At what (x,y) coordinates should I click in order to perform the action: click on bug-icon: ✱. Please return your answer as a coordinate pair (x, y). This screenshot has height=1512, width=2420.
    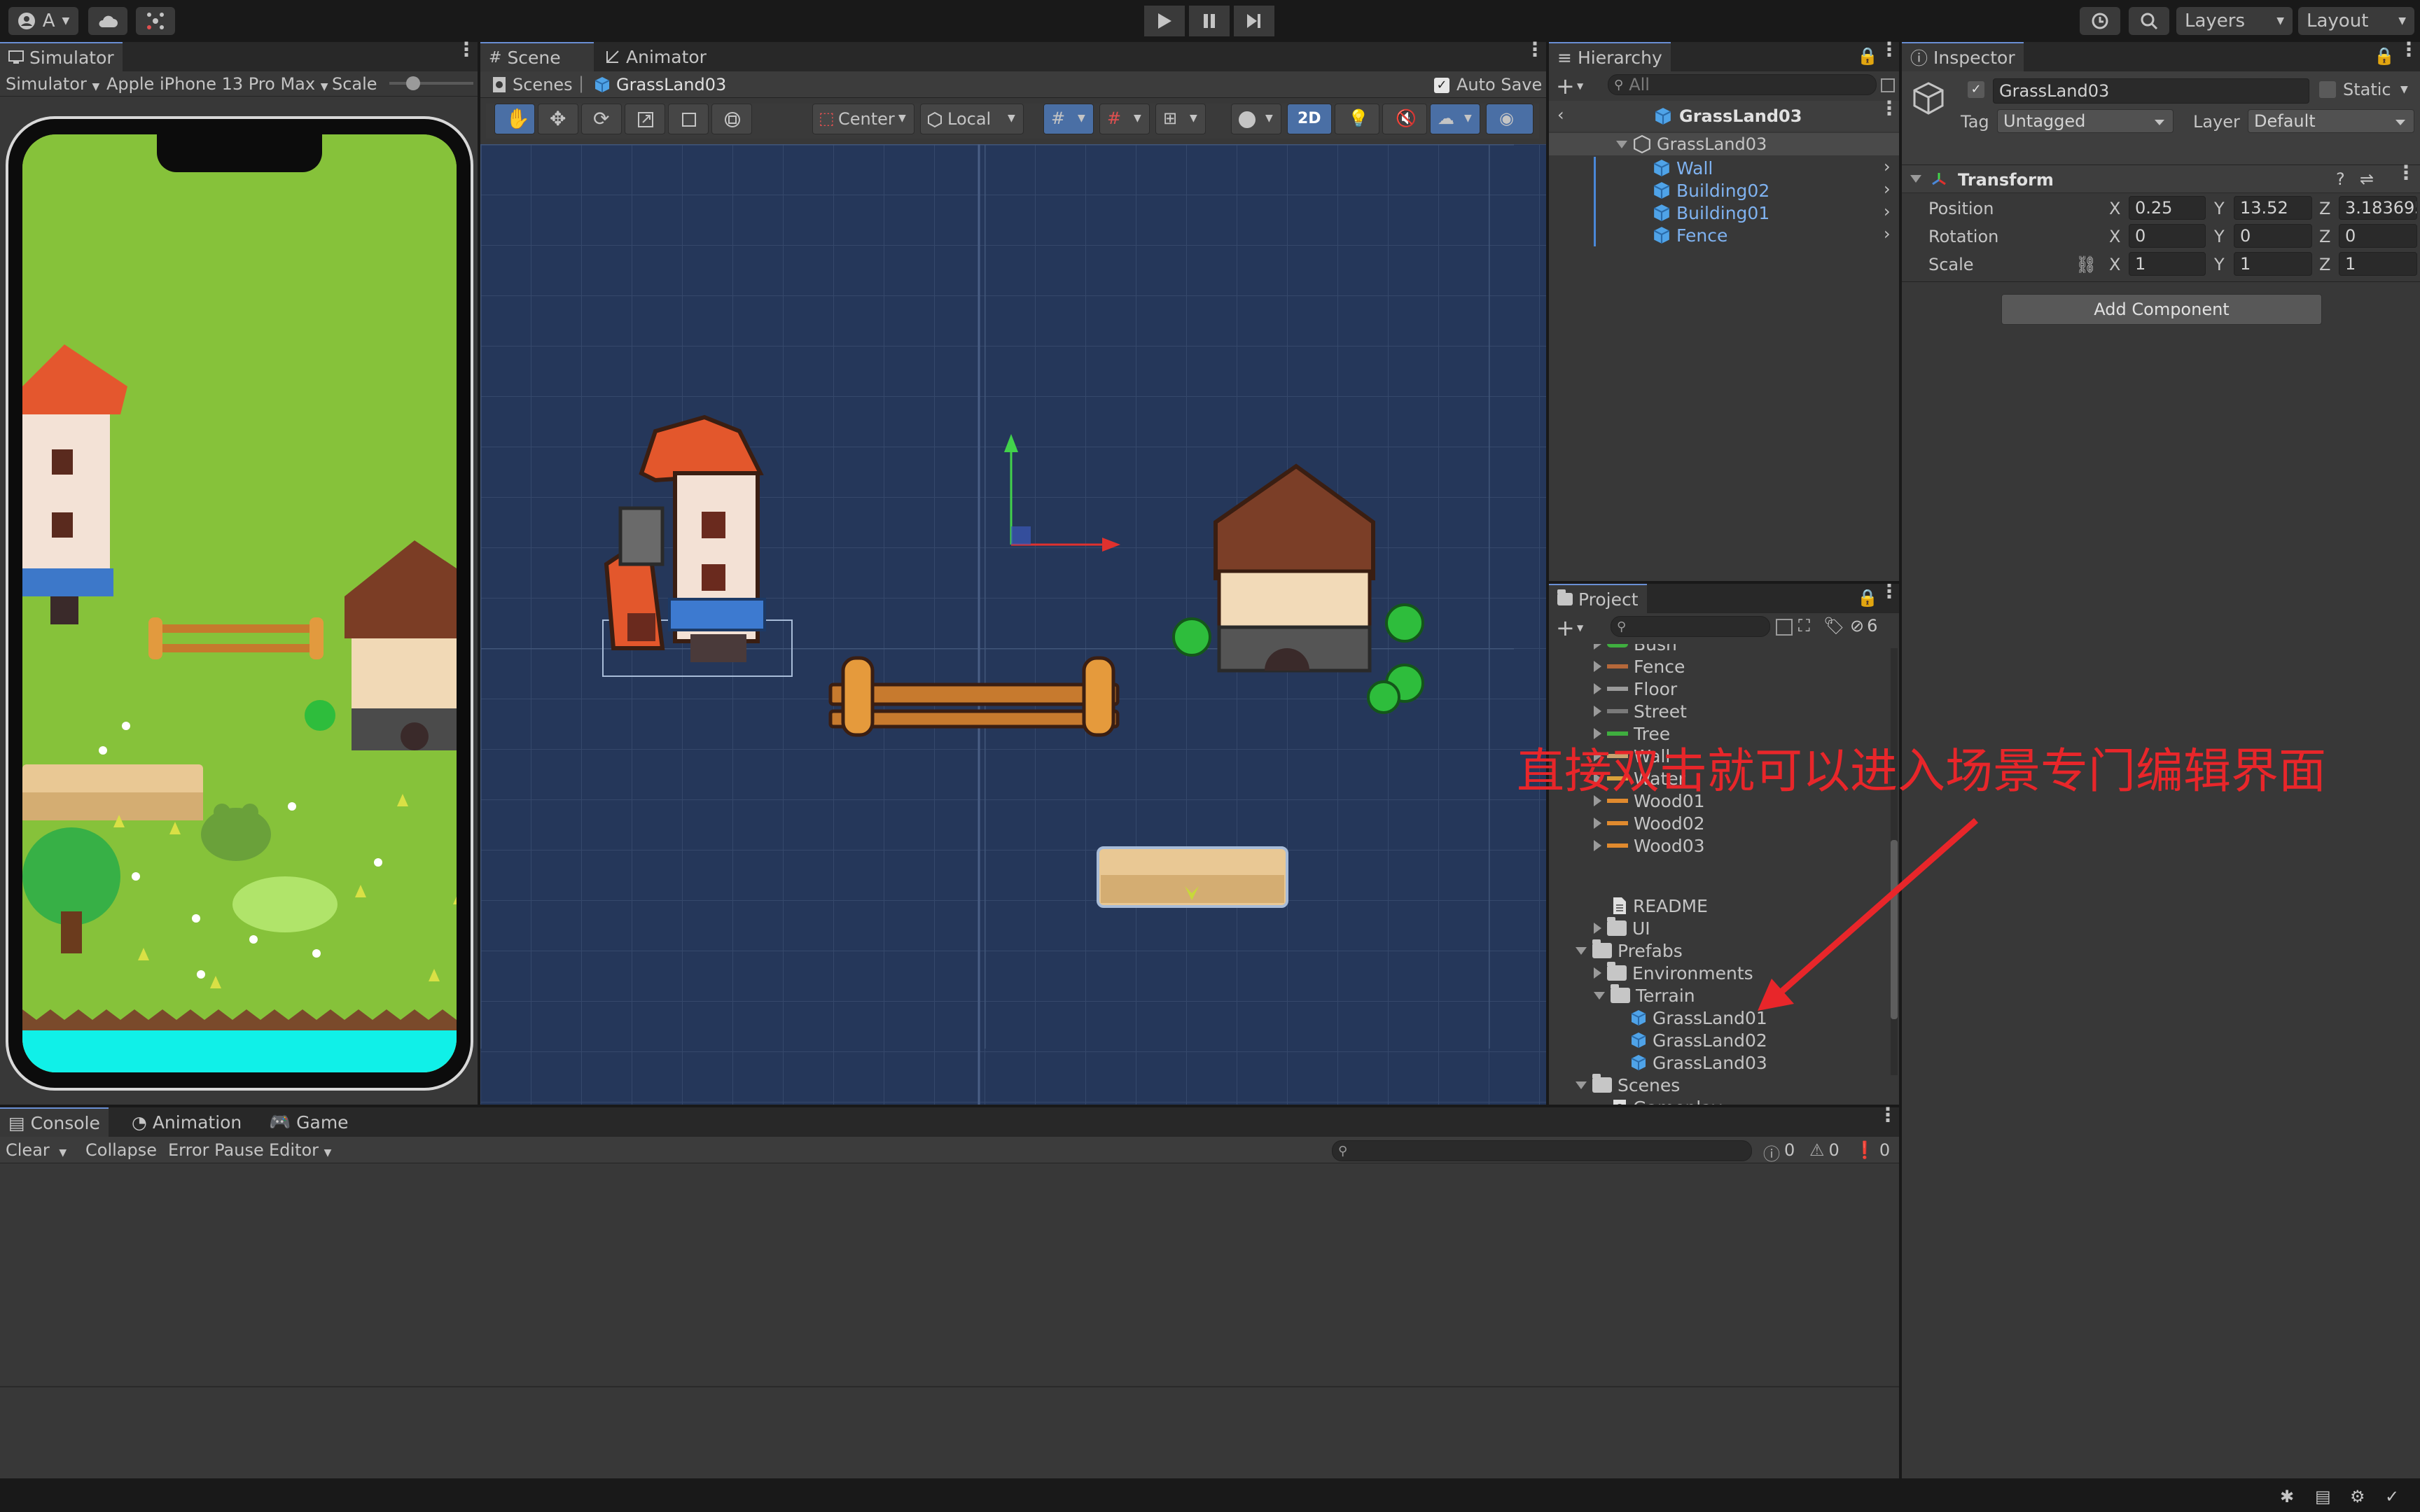
    Looking at the image, I should click on (2287, 1496).